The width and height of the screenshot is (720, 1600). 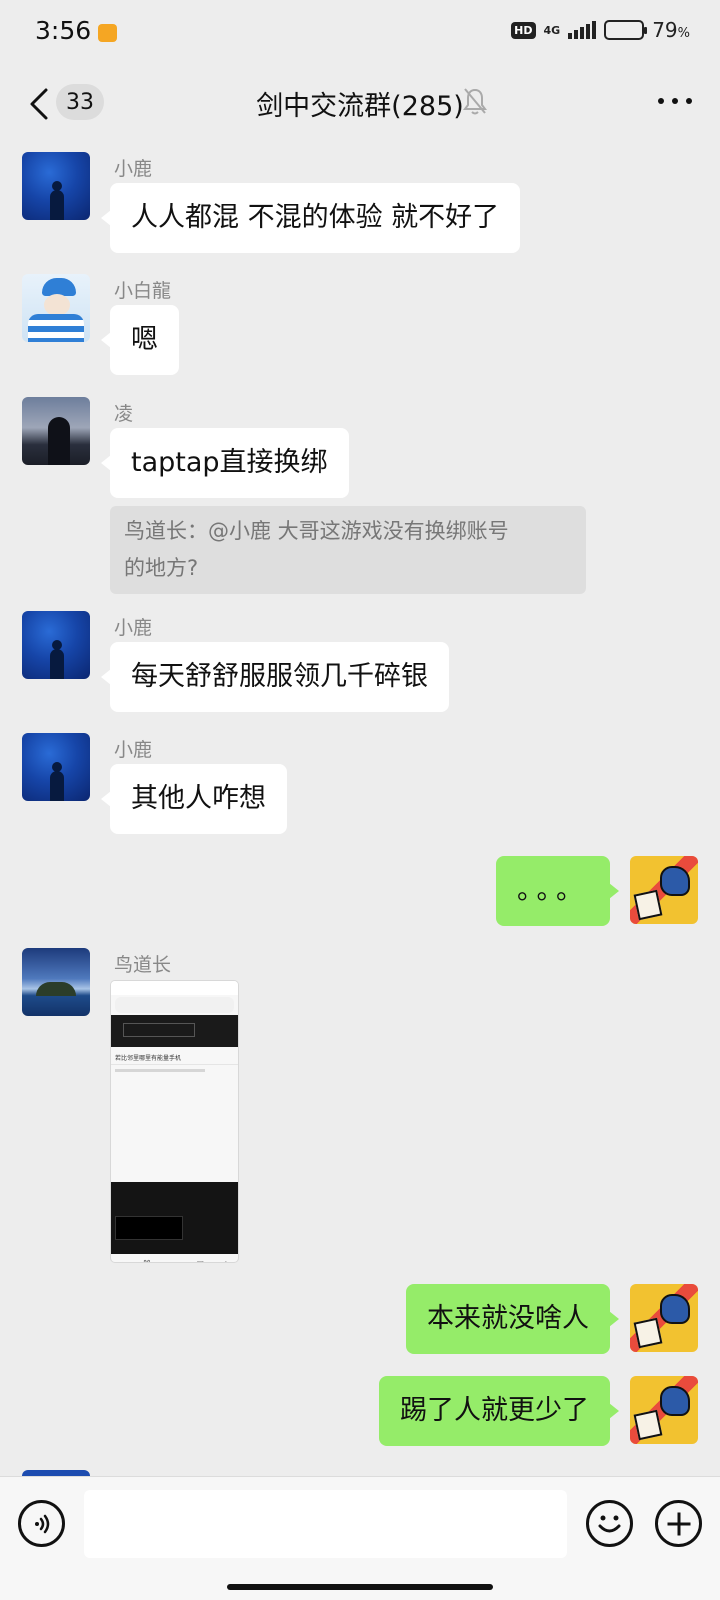 I want to click on bird-avatar, so click(x=56, y=982).